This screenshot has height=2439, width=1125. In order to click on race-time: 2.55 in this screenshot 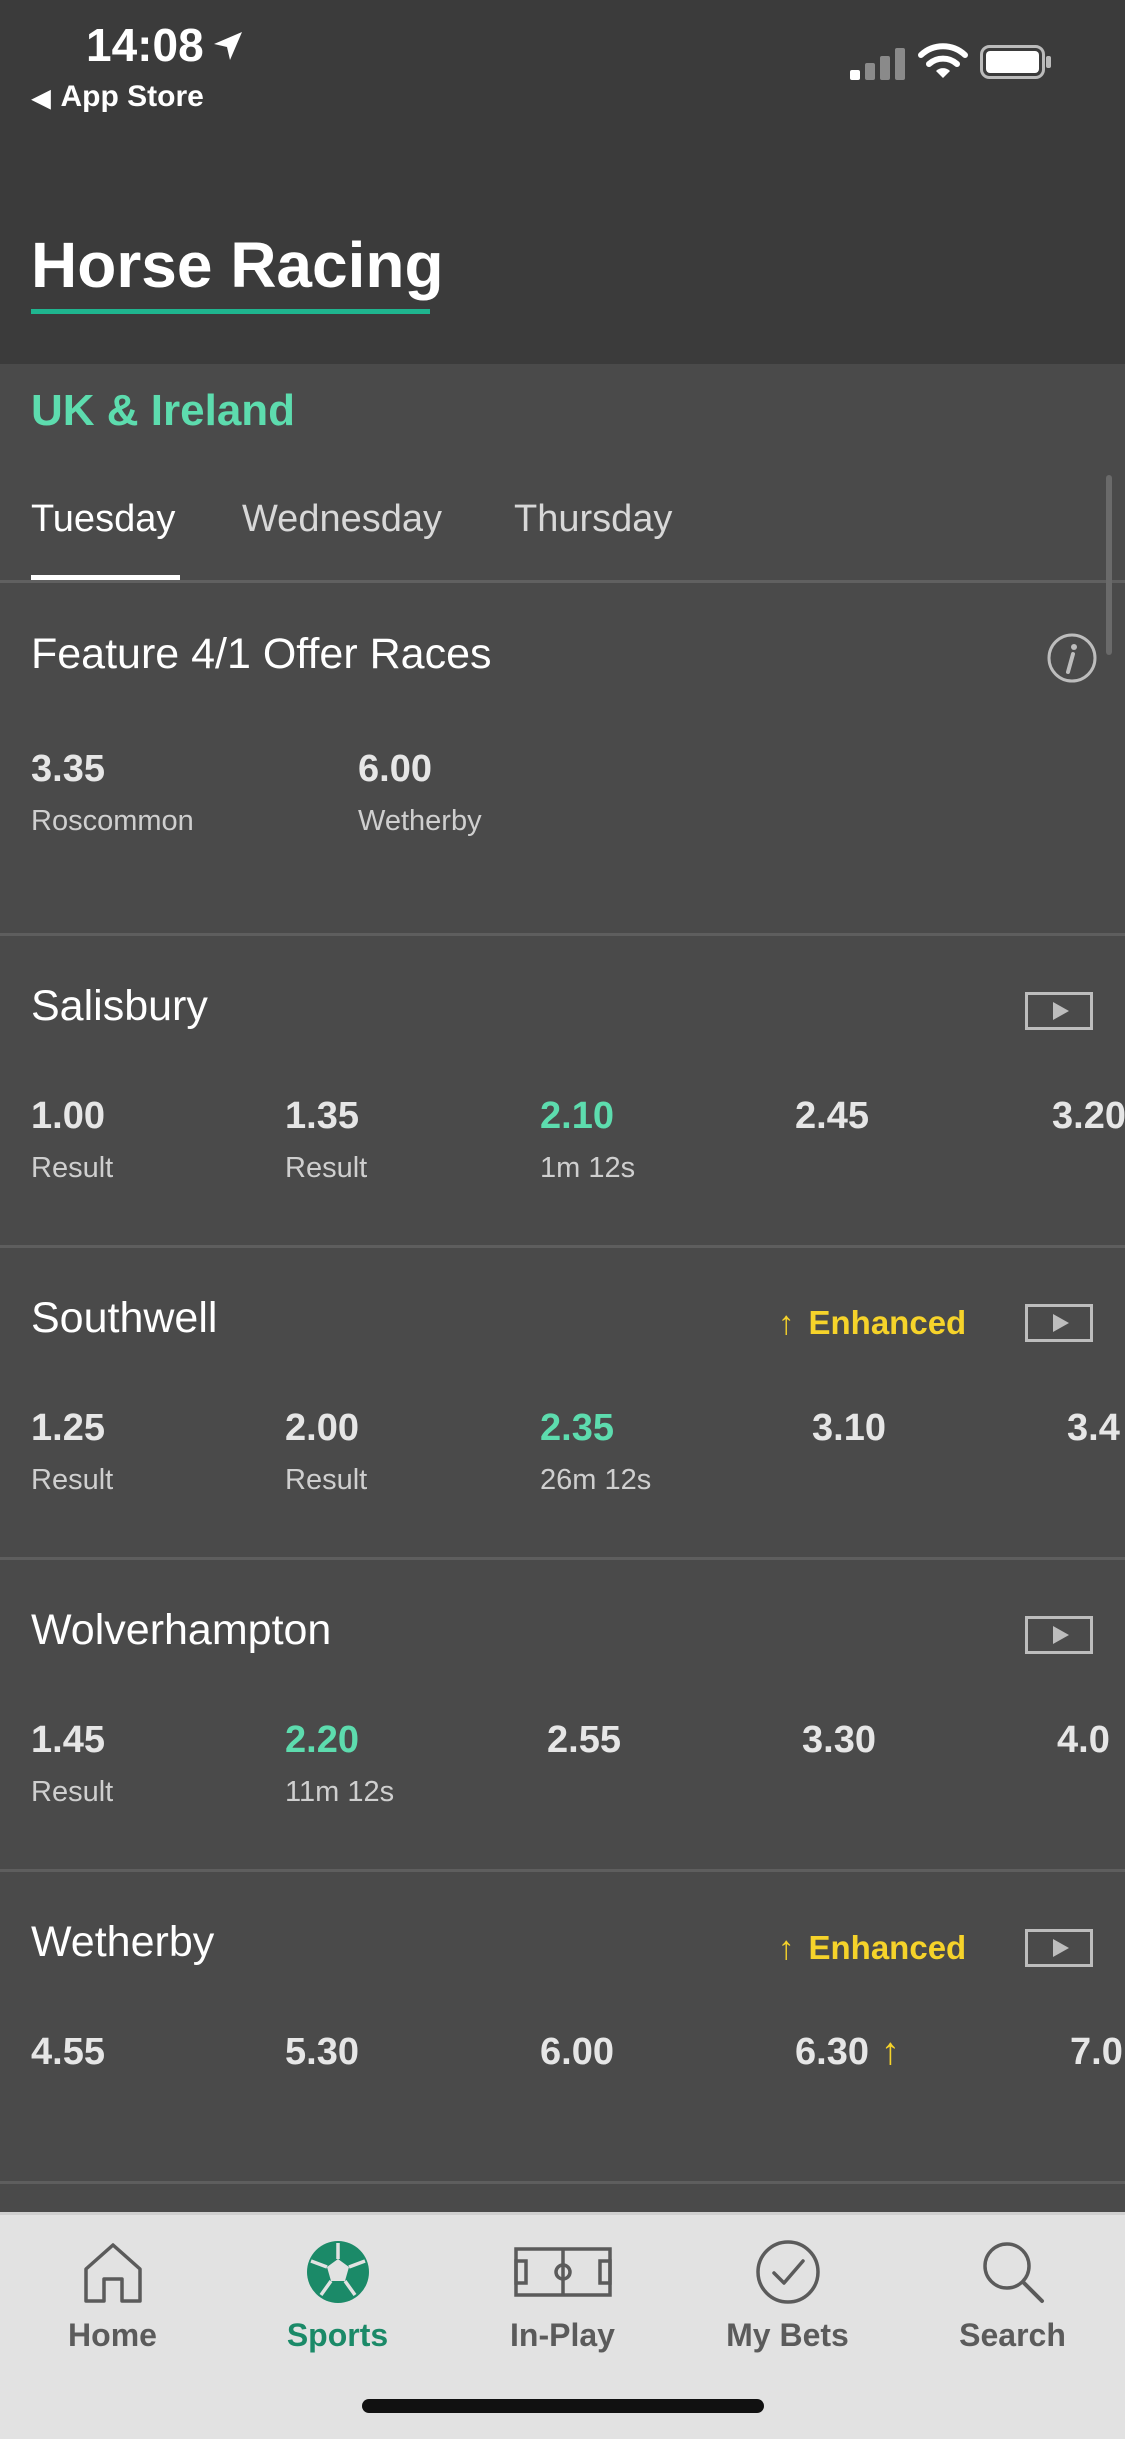, I will do `click(584, 1740)`.